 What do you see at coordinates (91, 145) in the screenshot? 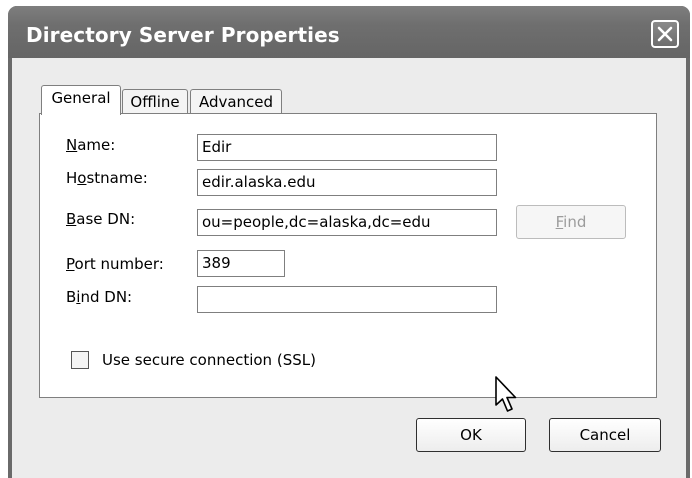
I see `name-label: Name:` at bounding box center [91, 145].